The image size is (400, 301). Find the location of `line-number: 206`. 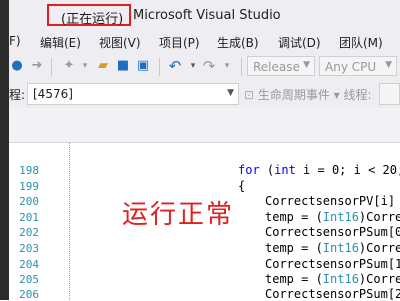

line-number: 206 is located at coordinates (29, 294).